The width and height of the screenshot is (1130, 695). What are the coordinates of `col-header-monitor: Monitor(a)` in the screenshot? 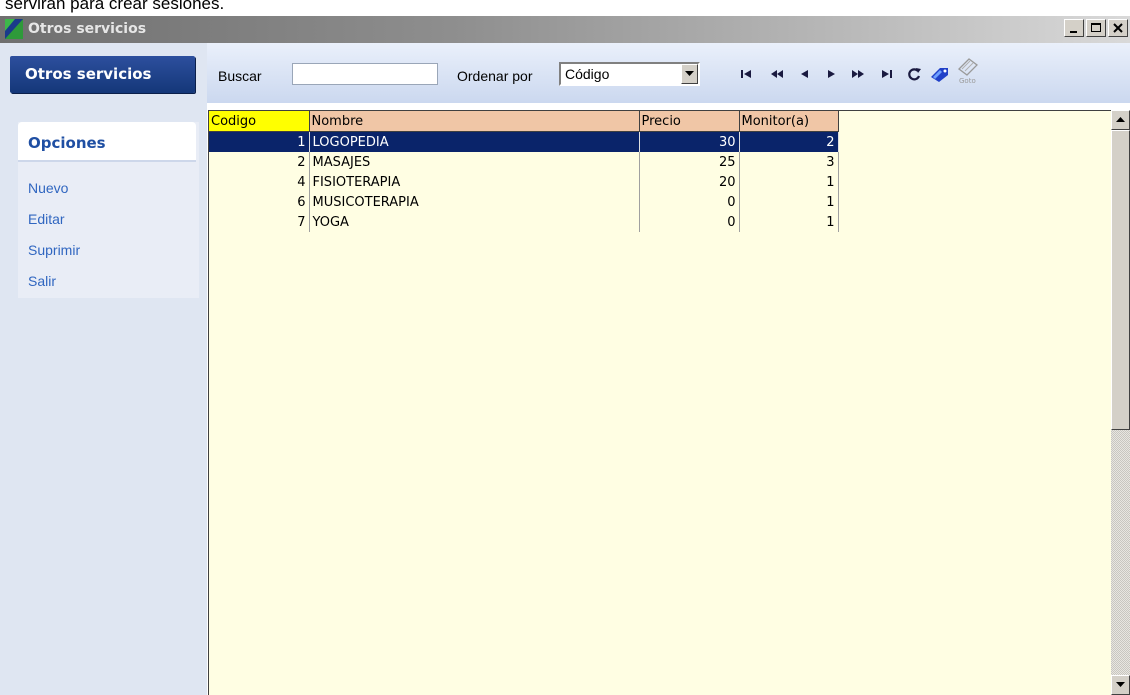 It's located at (789, 121).